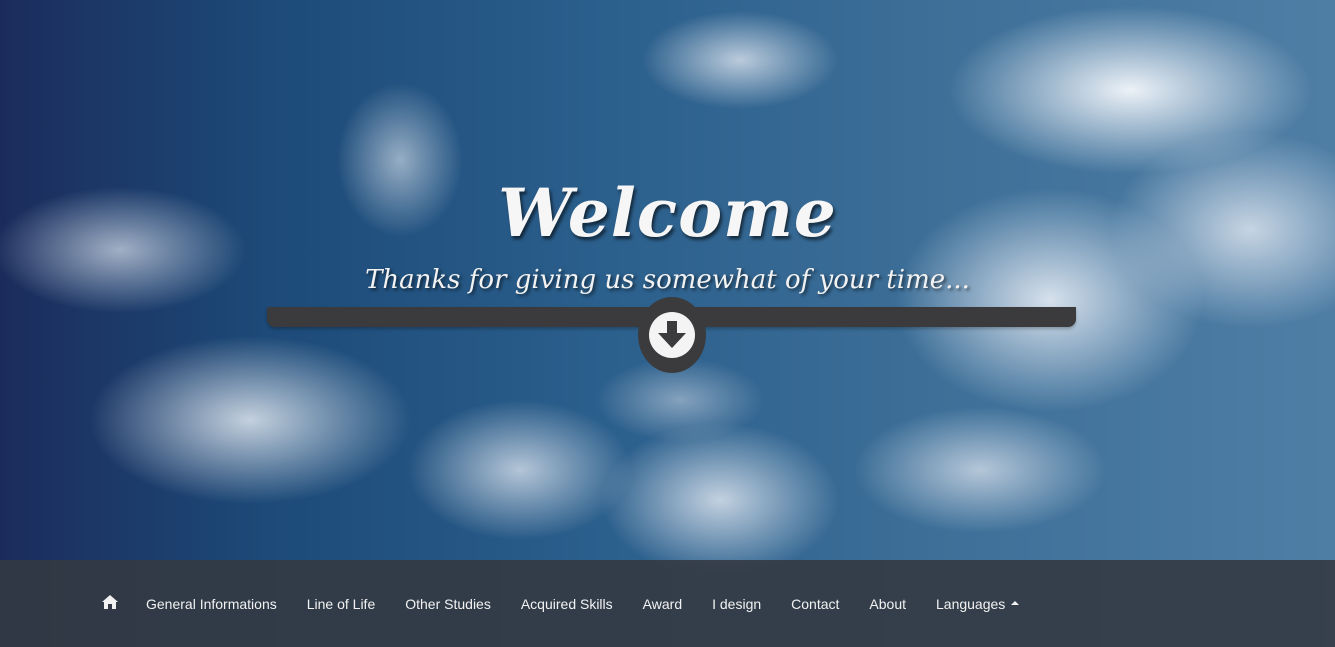 The image size is (1335, 647). I want to click on nav-home, so click(110, 603).